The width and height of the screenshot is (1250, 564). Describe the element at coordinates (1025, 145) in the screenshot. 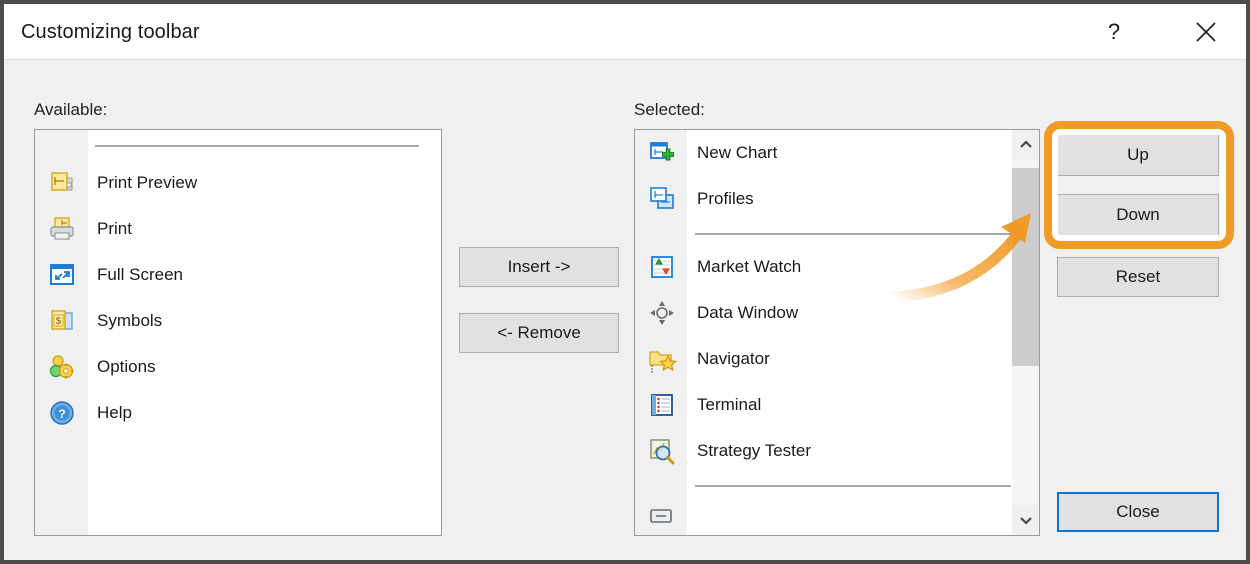

I see `scroll-up-button` at that location.